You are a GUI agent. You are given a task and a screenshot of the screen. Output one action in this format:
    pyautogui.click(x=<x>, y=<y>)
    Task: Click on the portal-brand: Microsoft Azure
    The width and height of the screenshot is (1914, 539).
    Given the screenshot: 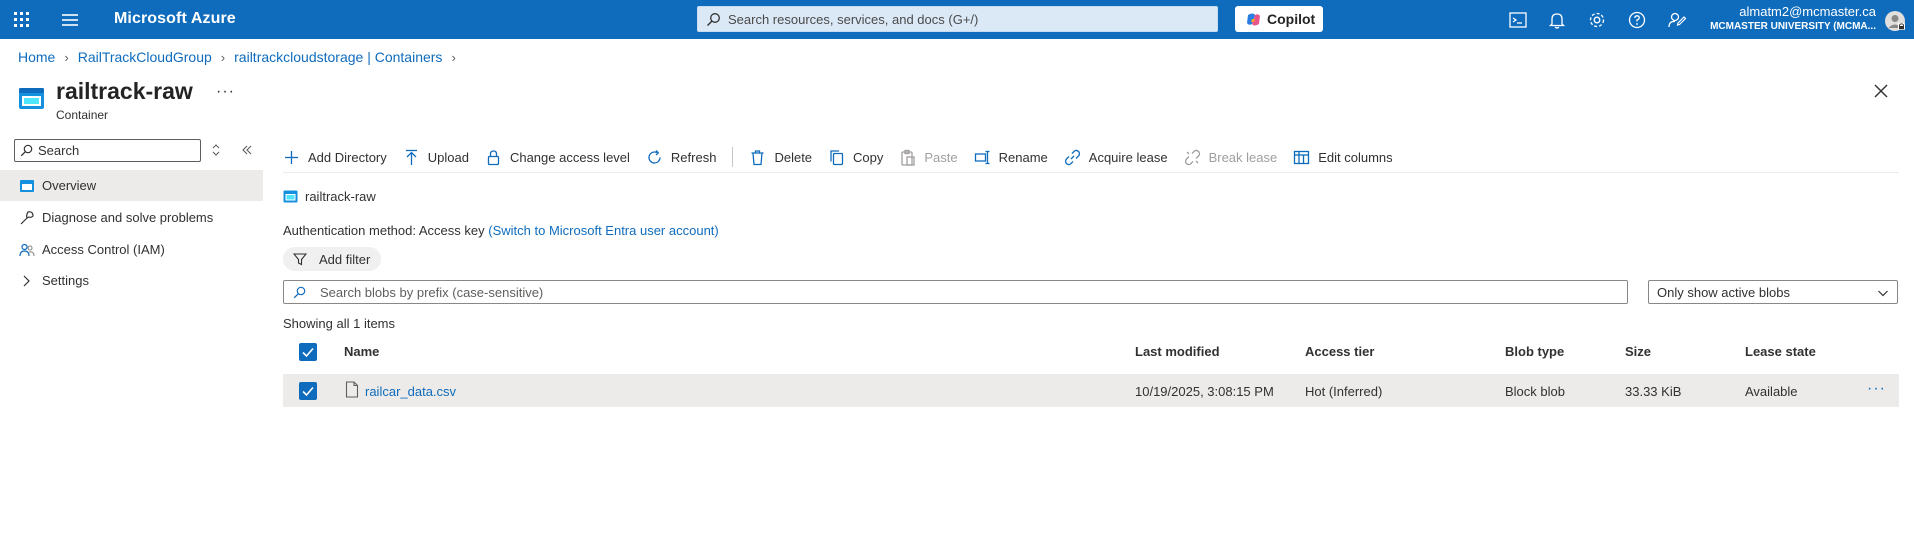 What is the action you would take?
    pyautogui.click(x=175, y=19)
    